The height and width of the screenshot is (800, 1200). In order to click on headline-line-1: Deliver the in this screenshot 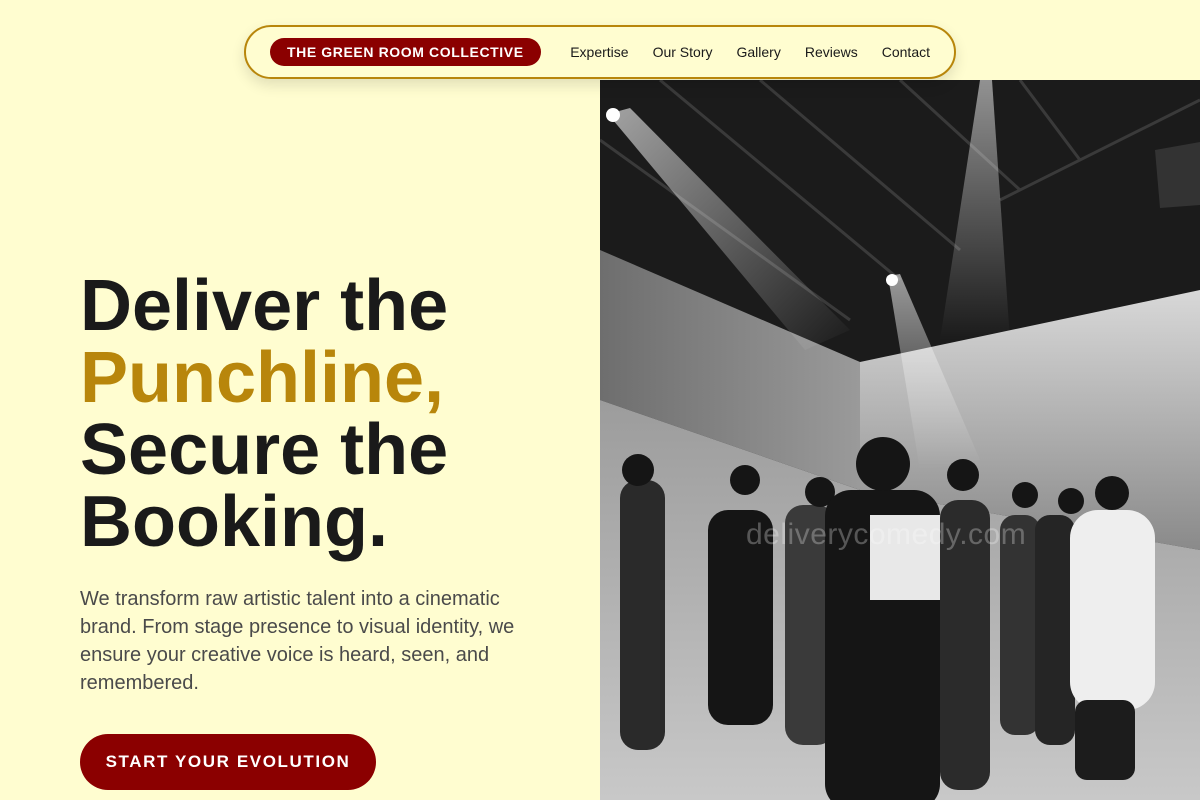, I will do `click(264, 306)`.